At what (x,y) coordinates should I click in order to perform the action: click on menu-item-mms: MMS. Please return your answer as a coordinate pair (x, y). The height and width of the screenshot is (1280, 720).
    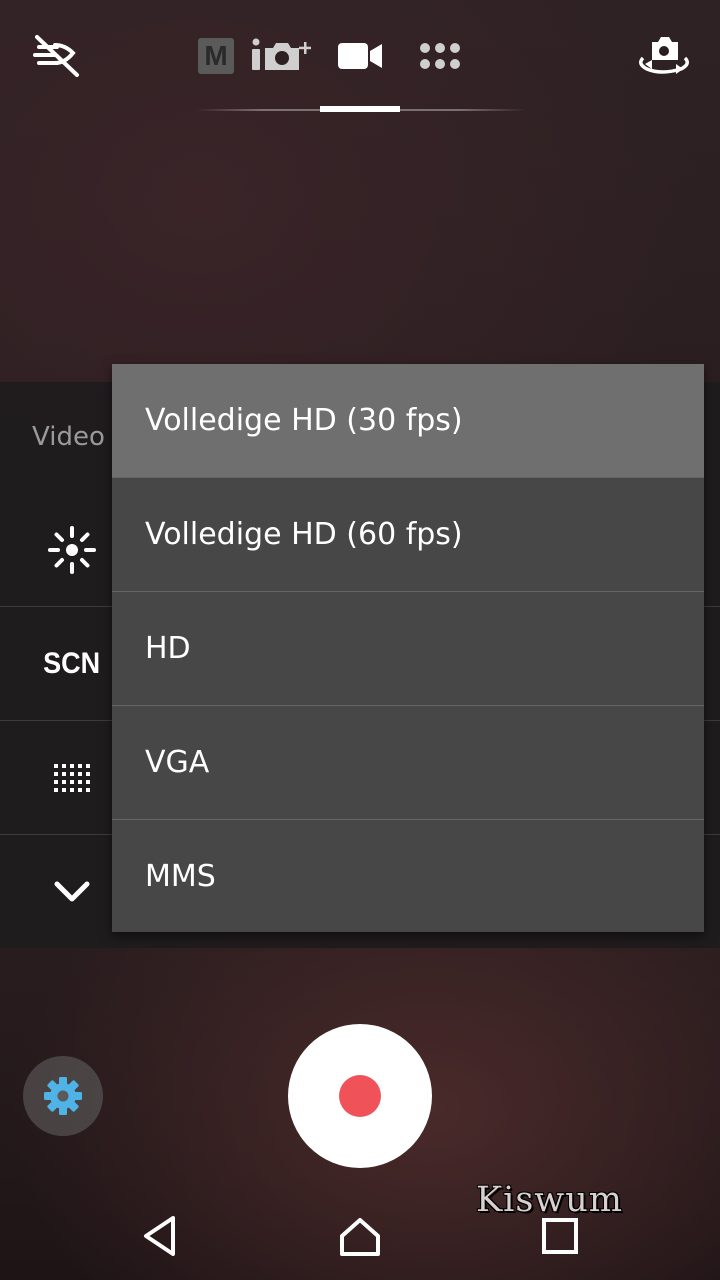
    Looking at the image, I should click on (408, 876).